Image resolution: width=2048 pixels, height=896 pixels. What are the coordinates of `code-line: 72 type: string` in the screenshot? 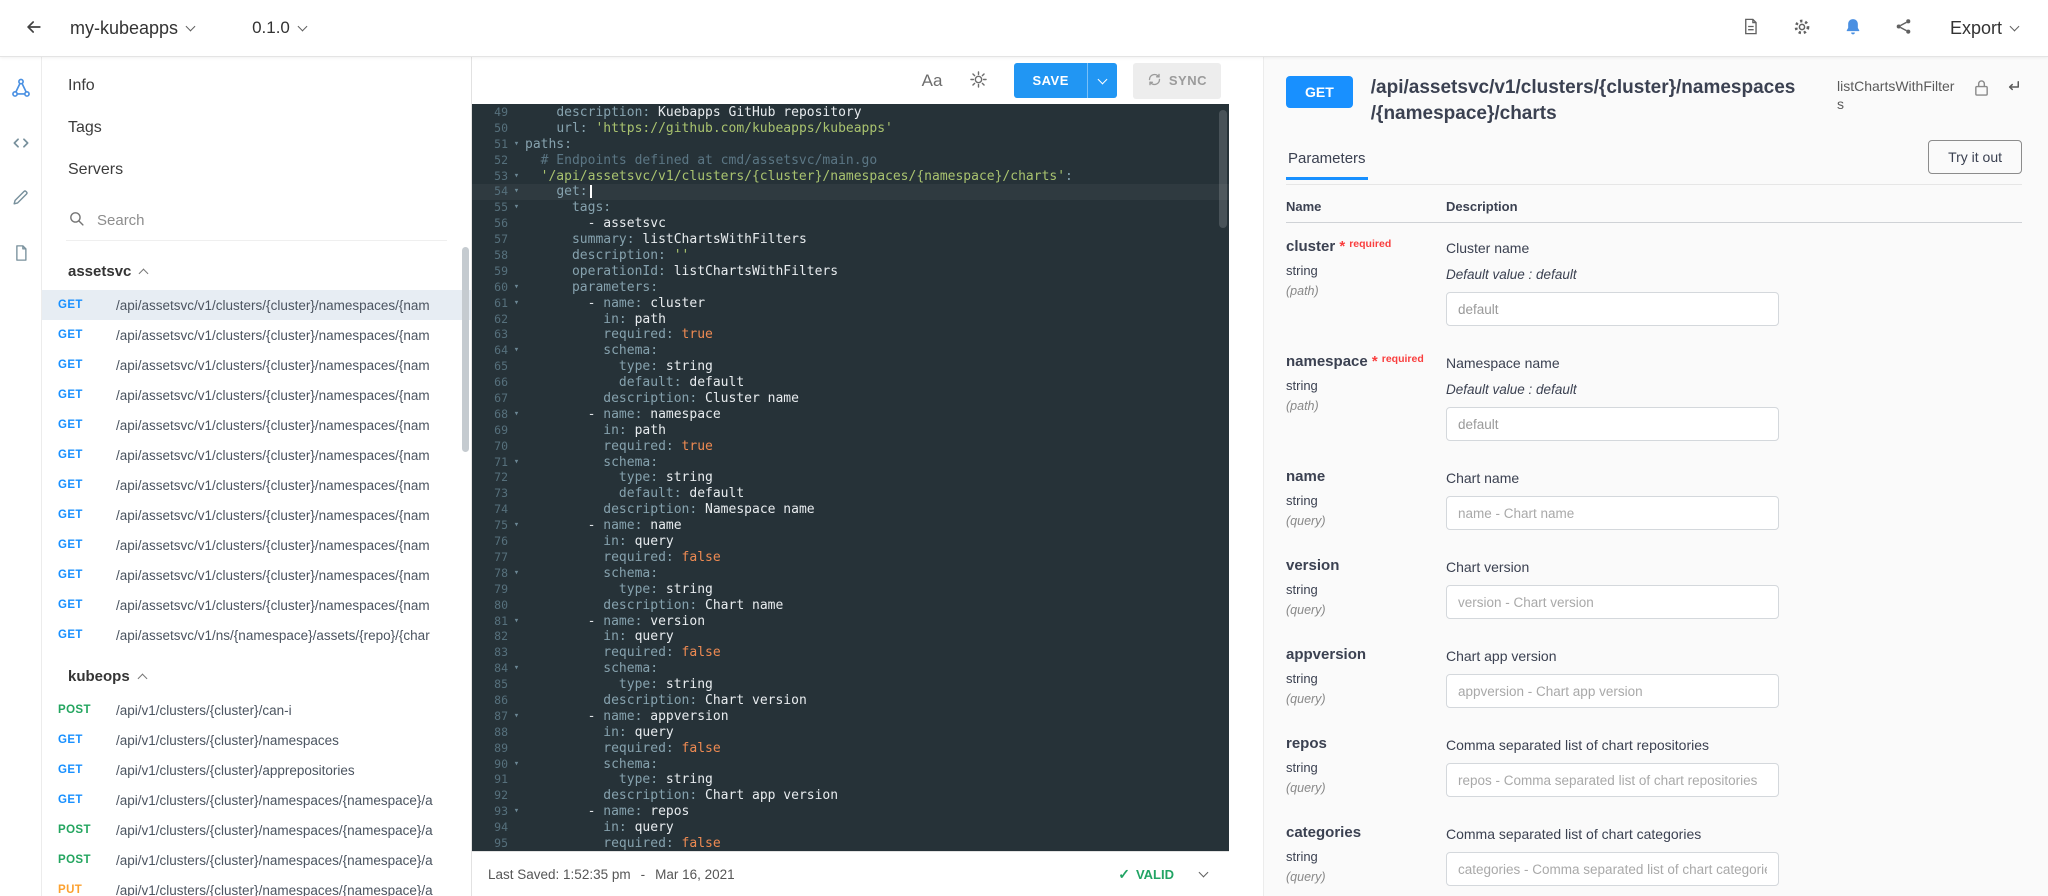 It's located at (850, 478).